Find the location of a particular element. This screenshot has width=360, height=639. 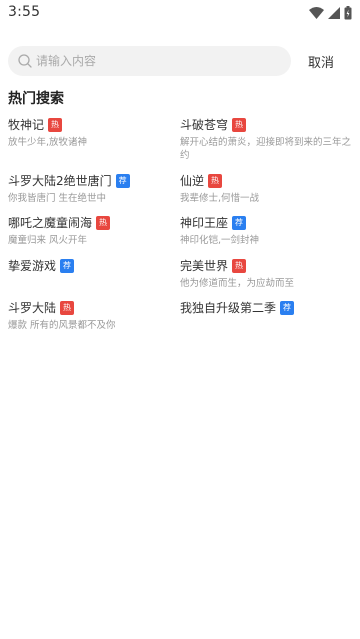

search-box is located at coordinates (149, 61).